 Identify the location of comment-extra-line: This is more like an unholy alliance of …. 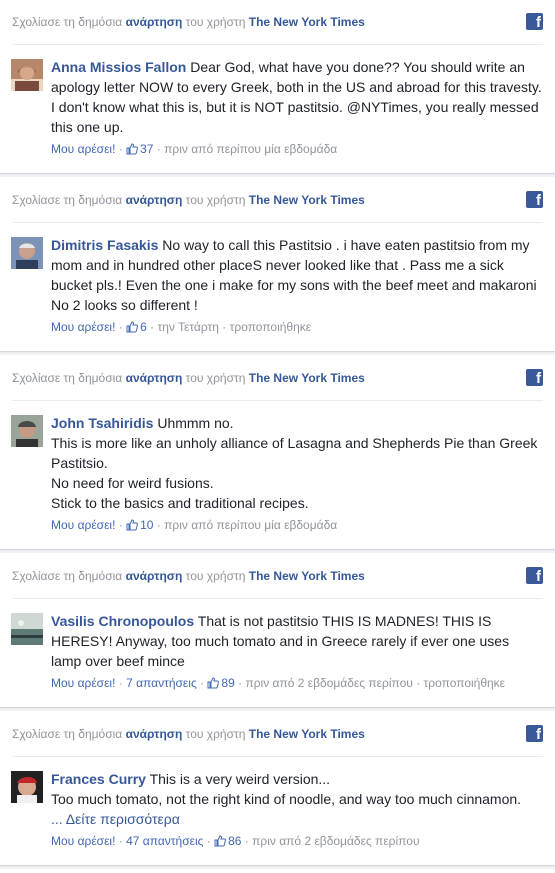
(294, 453).